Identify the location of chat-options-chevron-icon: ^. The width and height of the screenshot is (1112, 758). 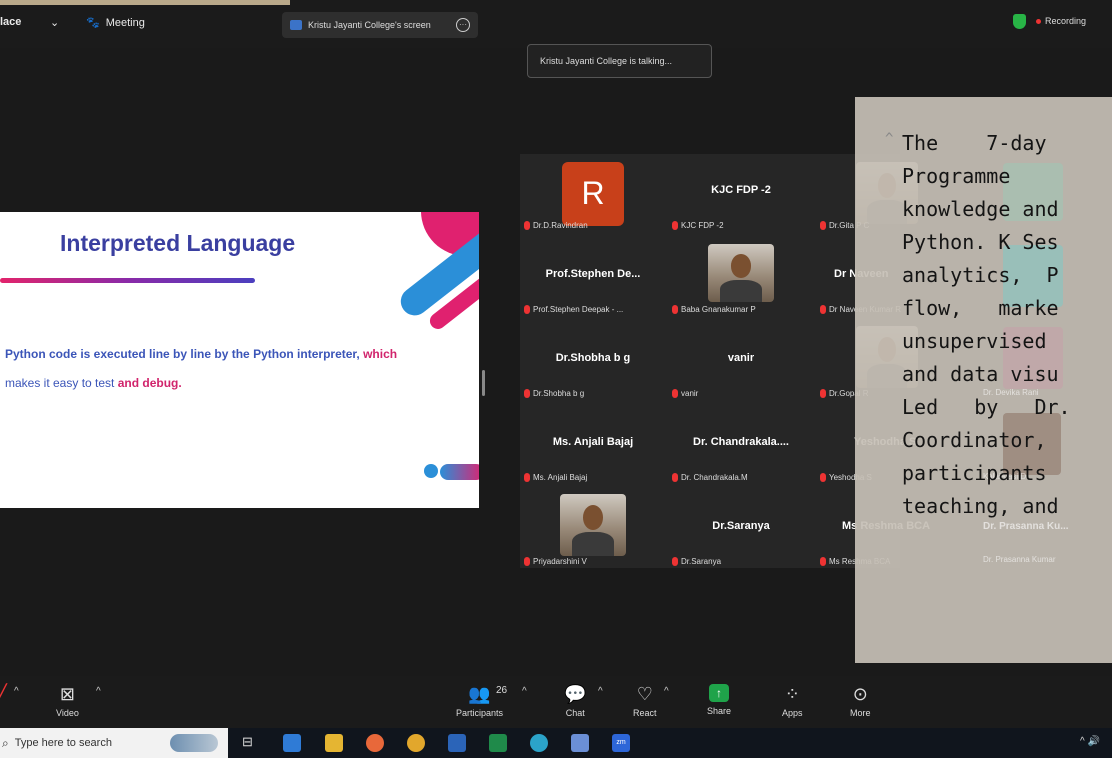
(600, 691).